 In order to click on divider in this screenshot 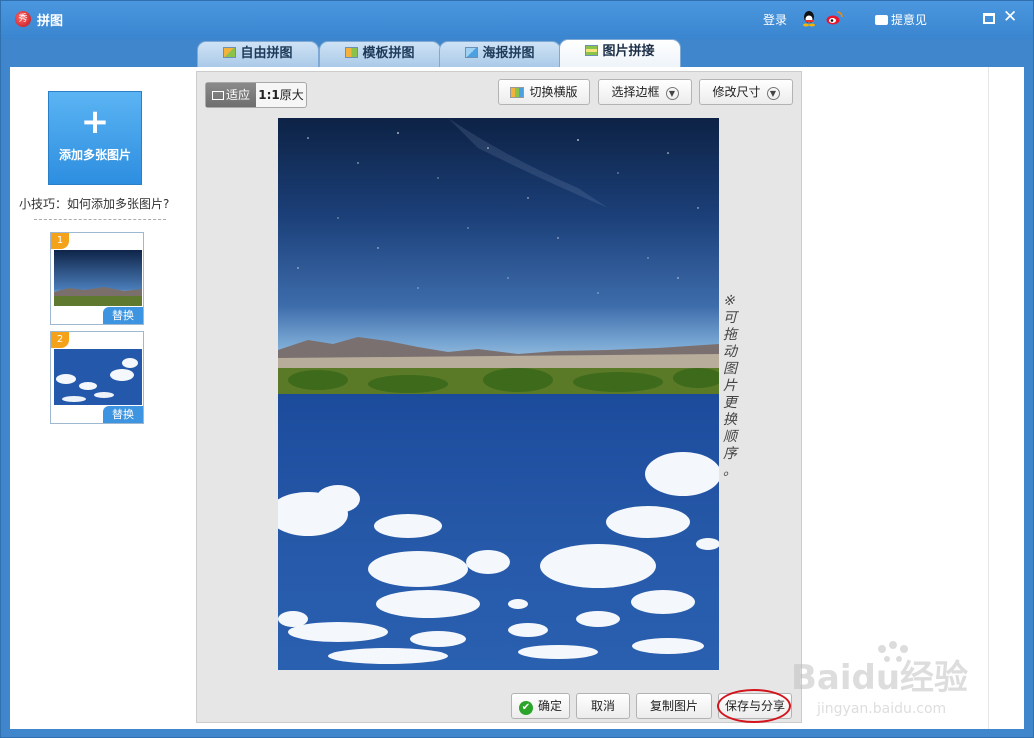, I will do `click(100, 219)`.